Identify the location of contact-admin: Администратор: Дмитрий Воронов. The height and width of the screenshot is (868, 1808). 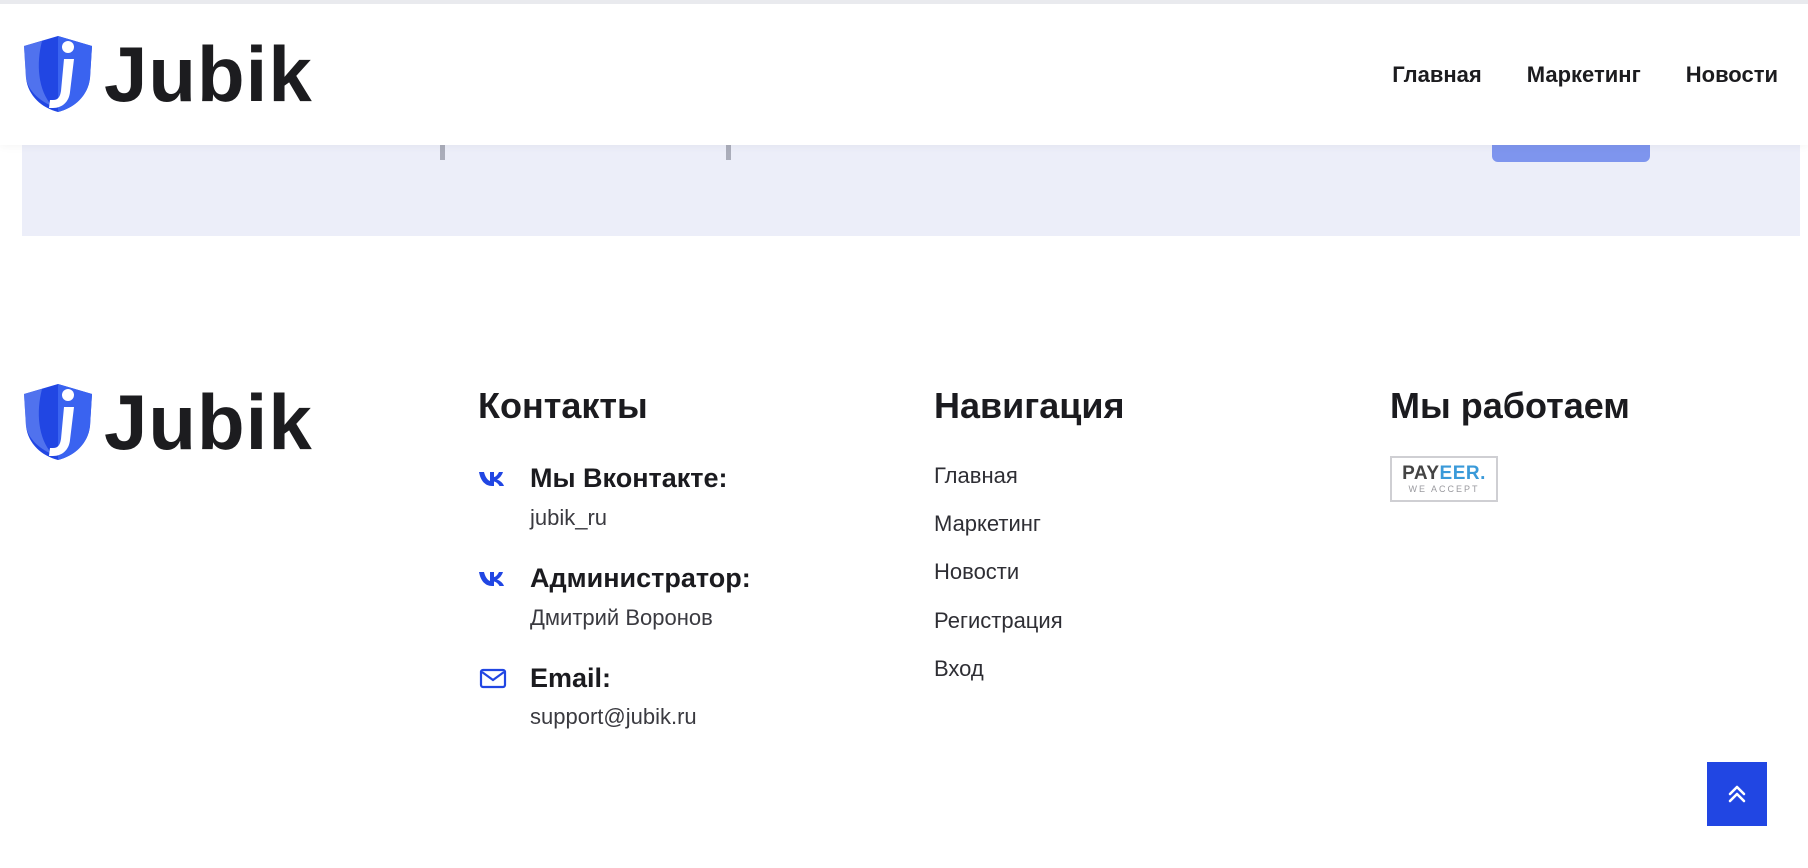
(614, 596).